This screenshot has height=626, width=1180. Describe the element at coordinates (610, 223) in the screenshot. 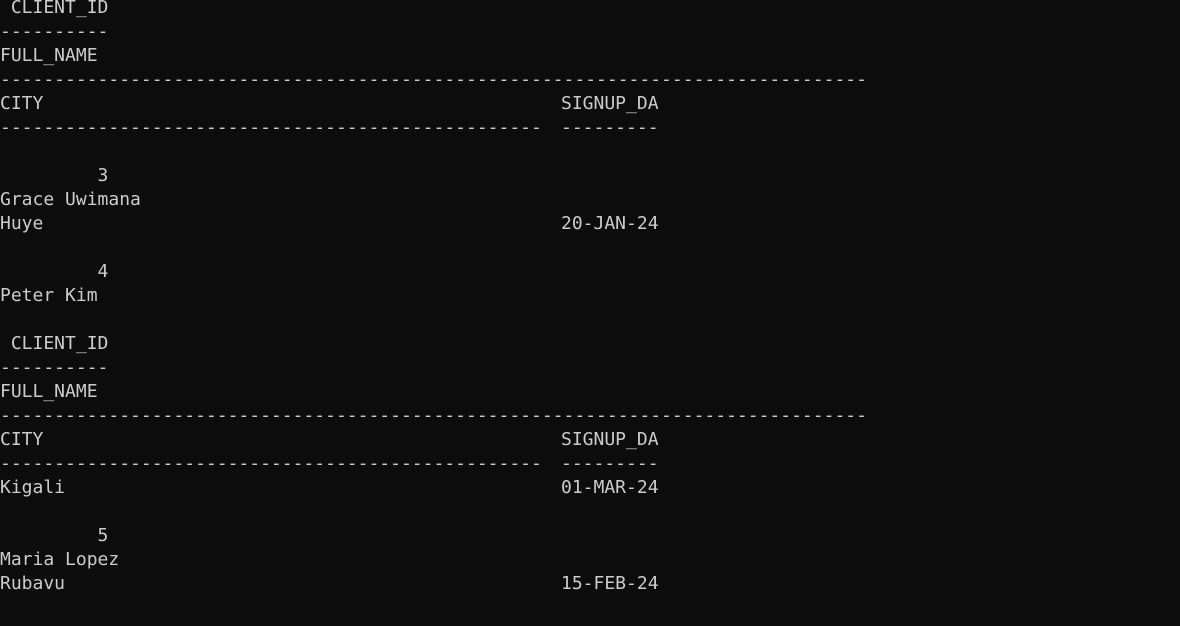

I see `terminal-field-right: 20-JAN-24` at that location.